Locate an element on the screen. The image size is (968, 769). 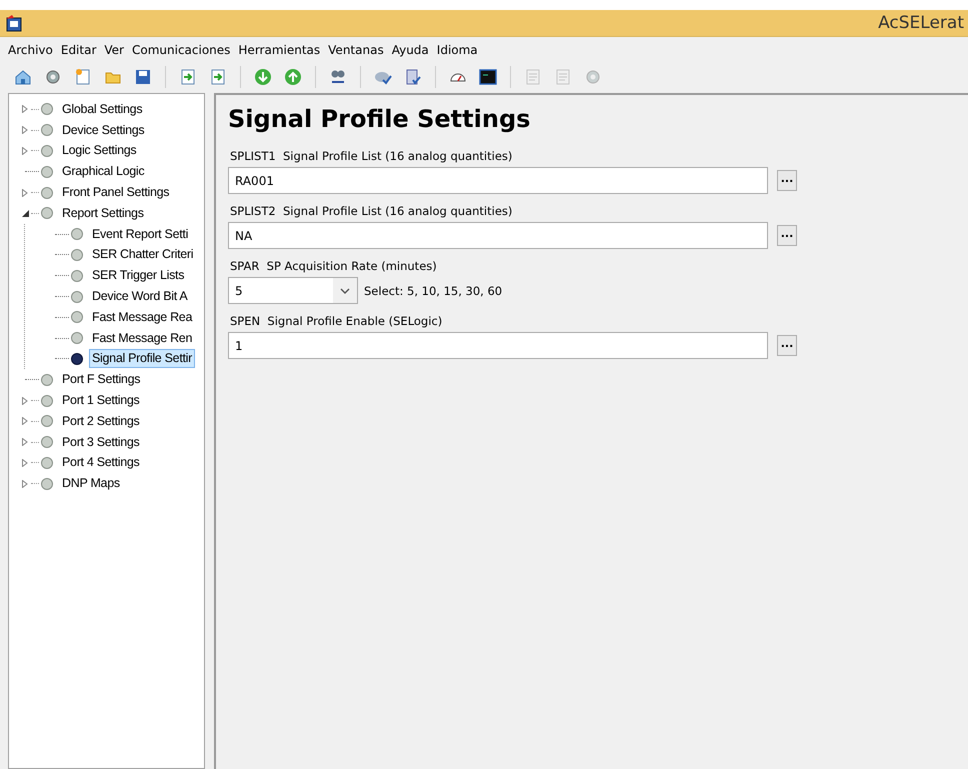
tree-item: Event Report Setti is located at coordinates (140, 234).